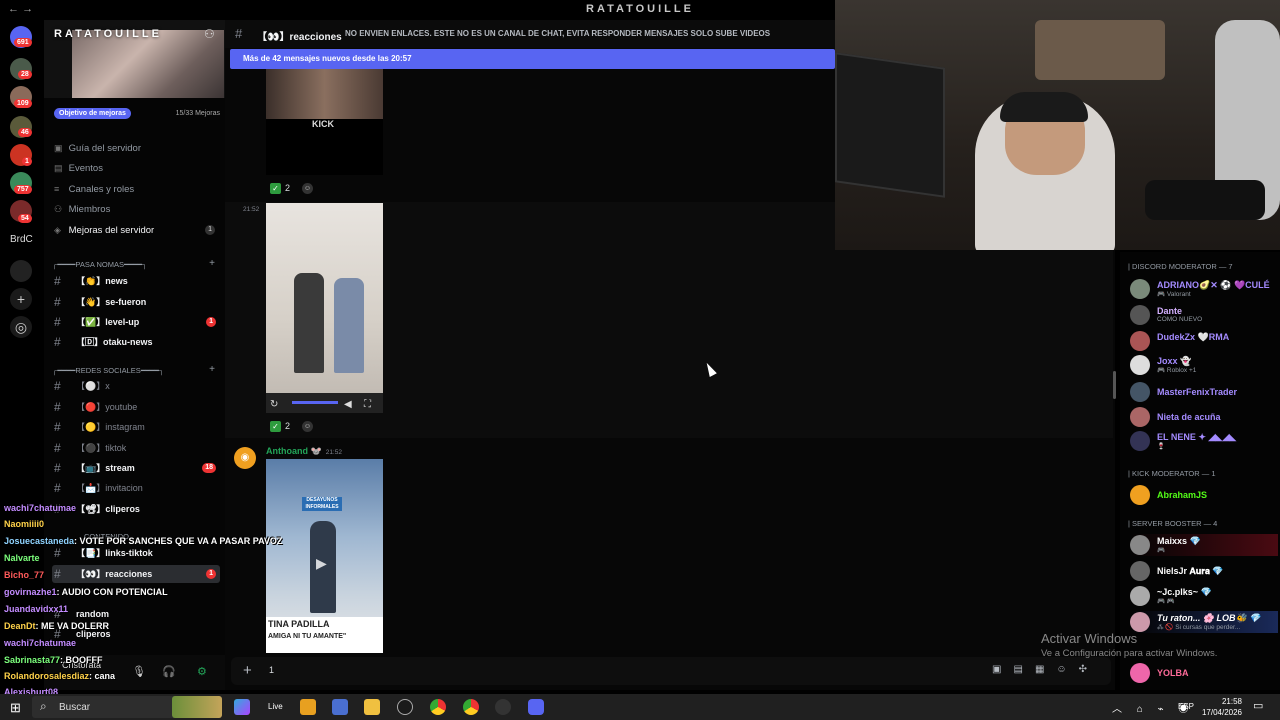 The width and height of the screenshot is (1280, 720). Describe the element at coordinates (315, 402) in the screenshot. I see `video-progress` at that location.